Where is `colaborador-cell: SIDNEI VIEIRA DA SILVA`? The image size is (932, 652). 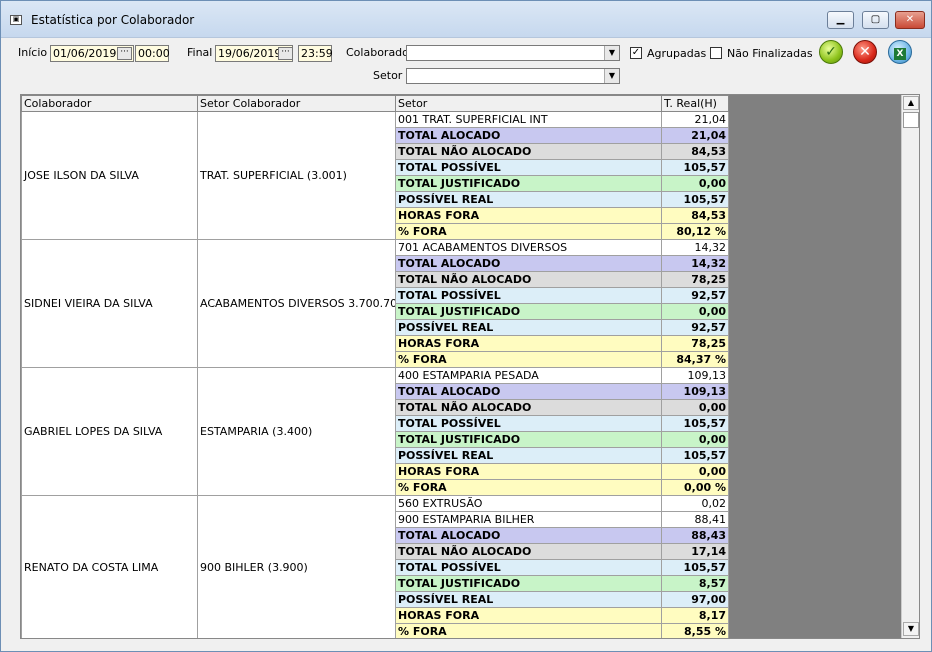
colaborador-cell: SIDNEI VIEIRA DA SILVA is located at coordinates (109, 303).